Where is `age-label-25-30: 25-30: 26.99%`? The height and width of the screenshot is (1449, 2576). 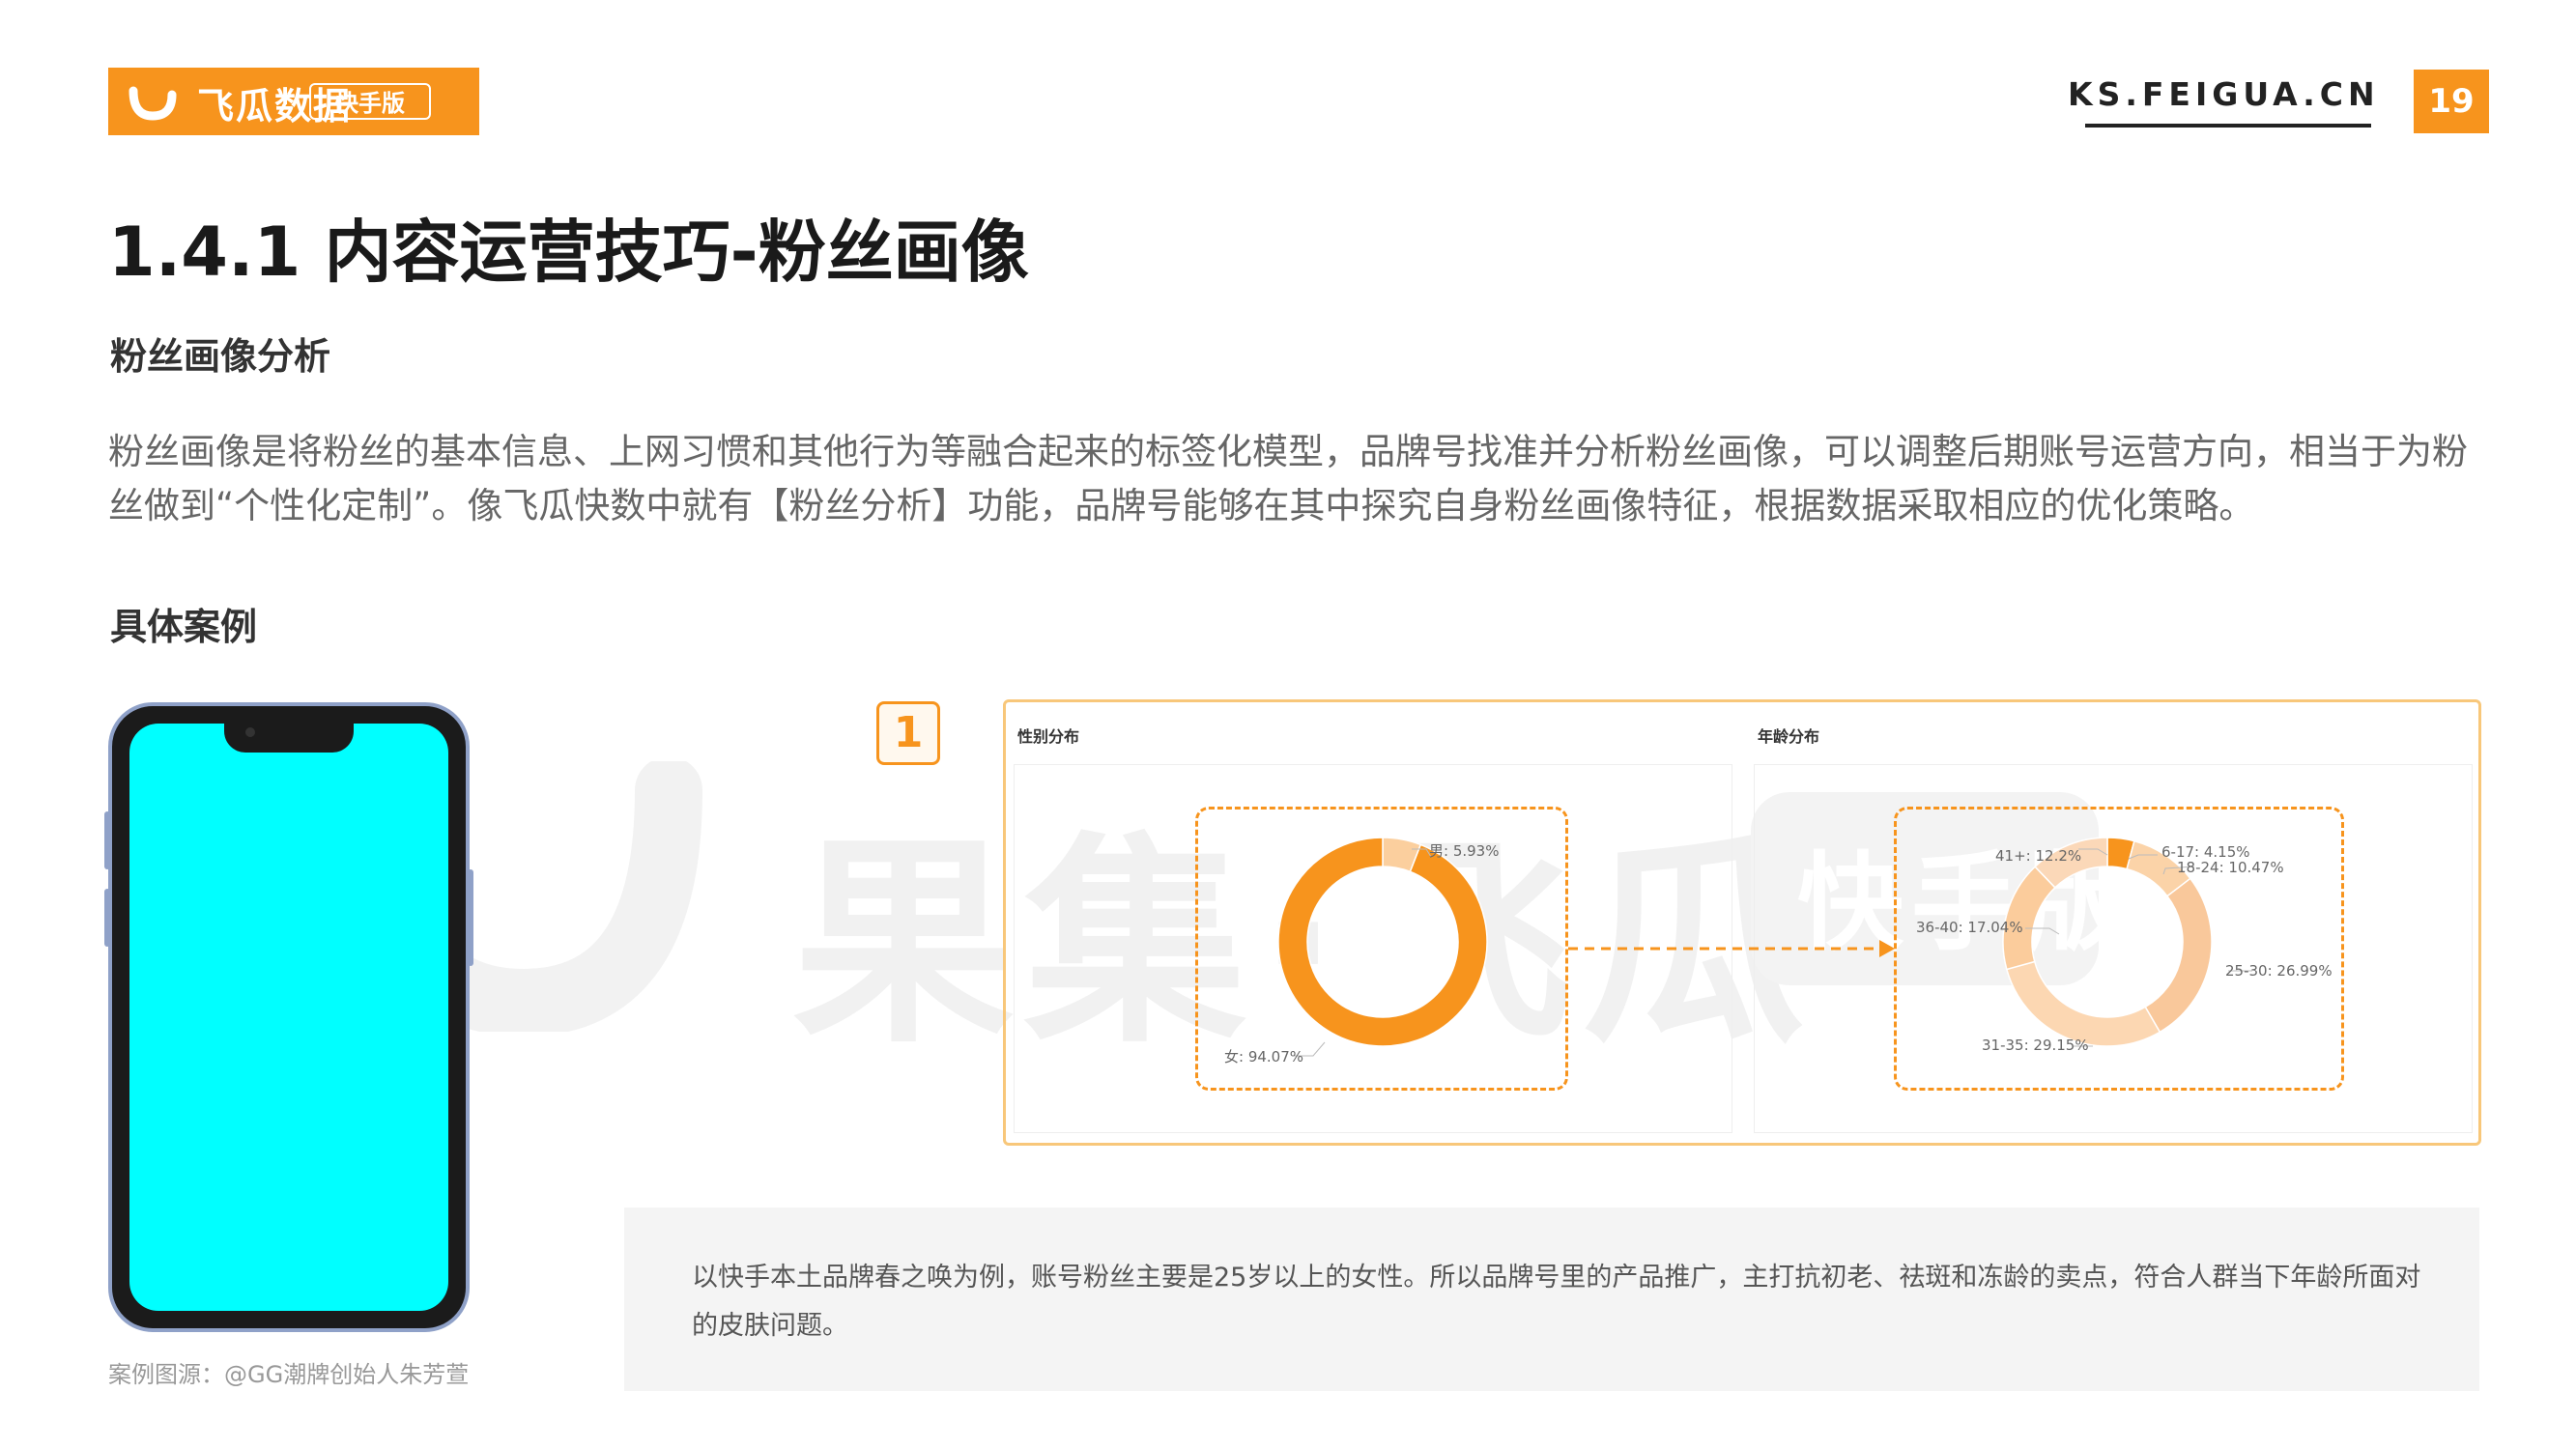
age-label-25-30: 25-30: 26.99% is located at coordinates (2279, 971).